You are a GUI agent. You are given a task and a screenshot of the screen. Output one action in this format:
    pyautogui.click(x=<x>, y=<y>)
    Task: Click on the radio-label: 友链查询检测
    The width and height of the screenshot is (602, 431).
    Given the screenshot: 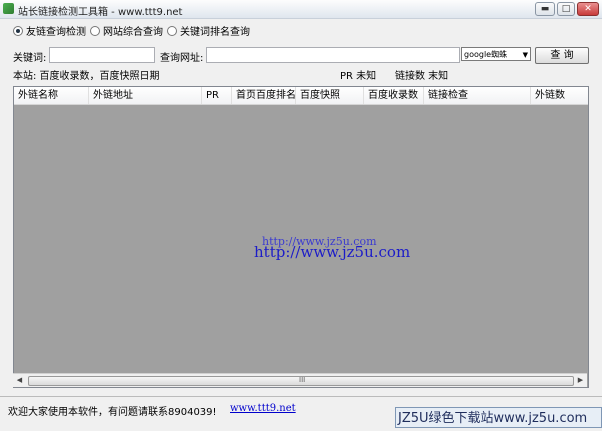 What is the action you would take?
    pyautogui.click(x=56, y=32)
    